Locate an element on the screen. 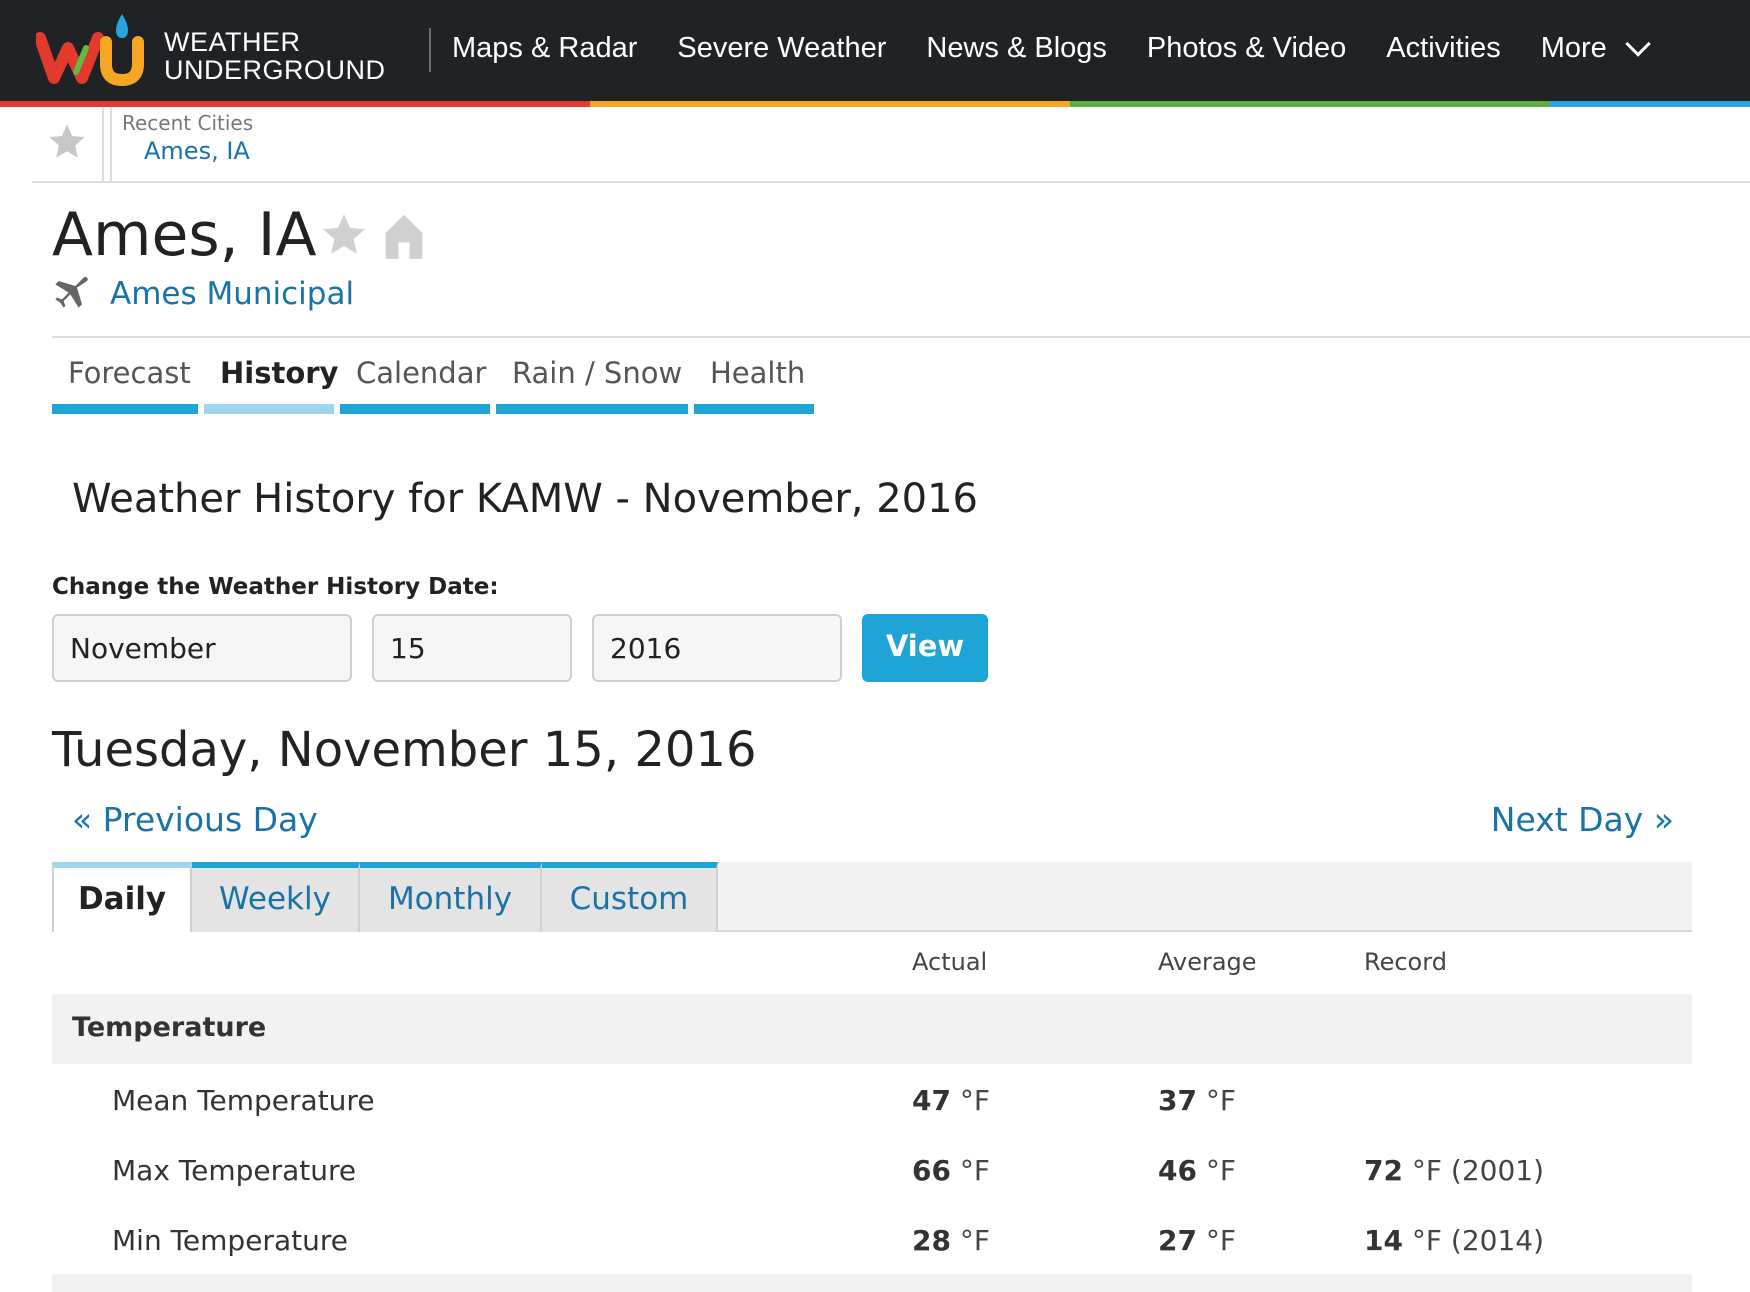 This screenshot has width=1750, height=1292. actual-value: 66 °F is located at coordinates (951, 1170).